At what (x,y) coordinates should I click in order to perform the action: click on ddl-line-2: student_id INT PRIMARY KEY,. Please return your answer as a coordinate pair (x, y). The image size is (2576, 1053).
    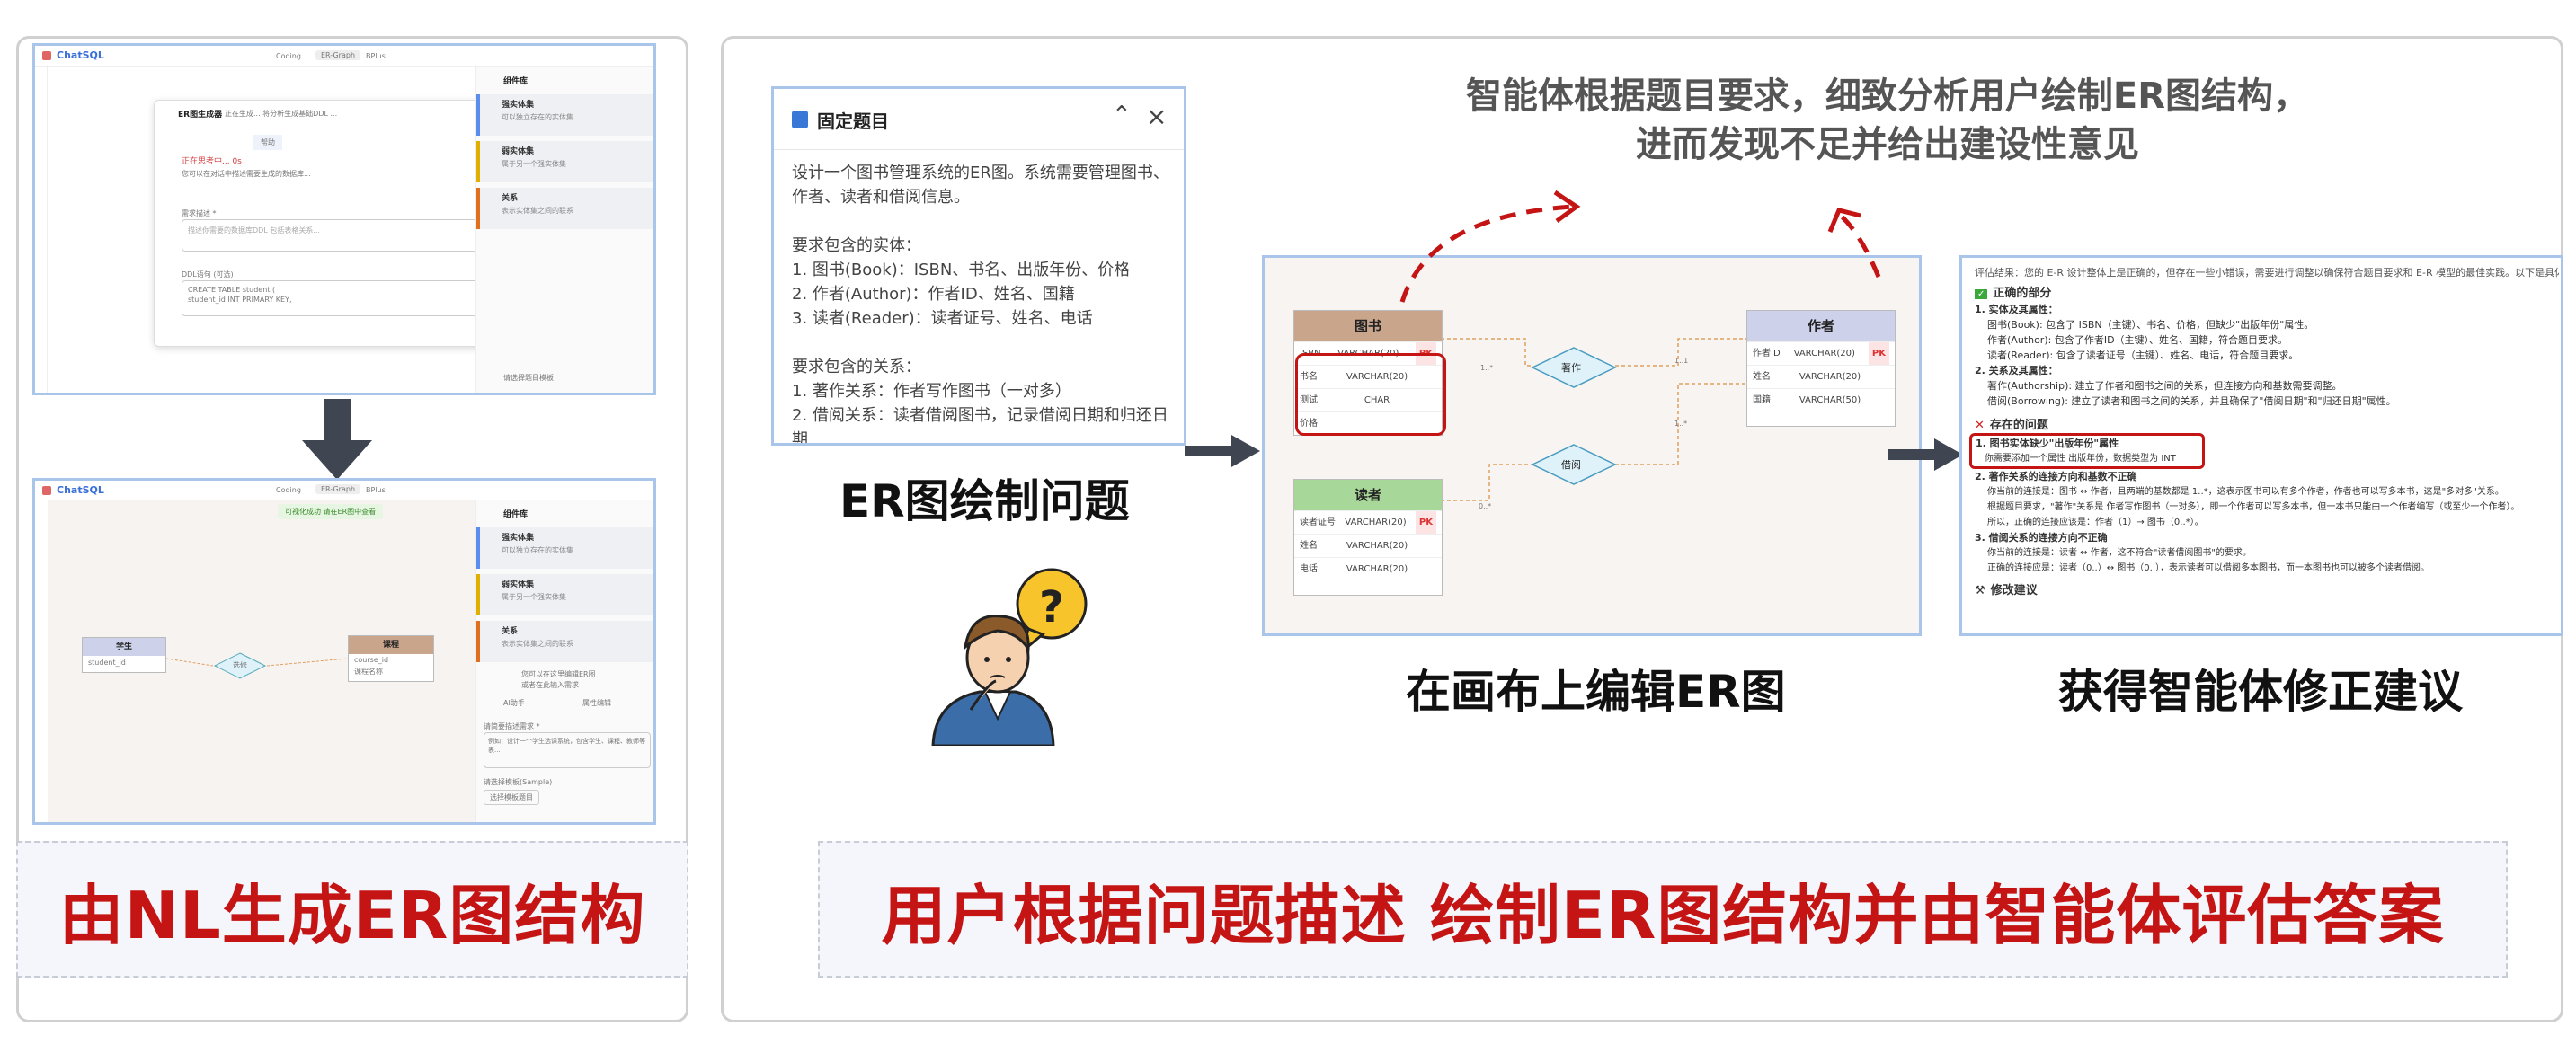
    Looking at the image, I should click on (240, 300).